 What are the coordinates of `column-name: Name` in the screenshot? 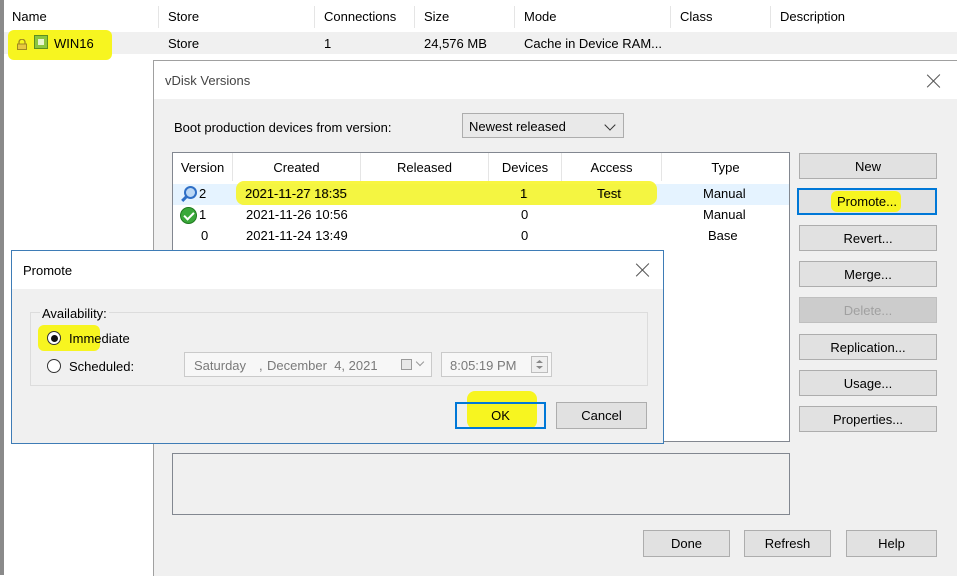 It's located at (29, 16).